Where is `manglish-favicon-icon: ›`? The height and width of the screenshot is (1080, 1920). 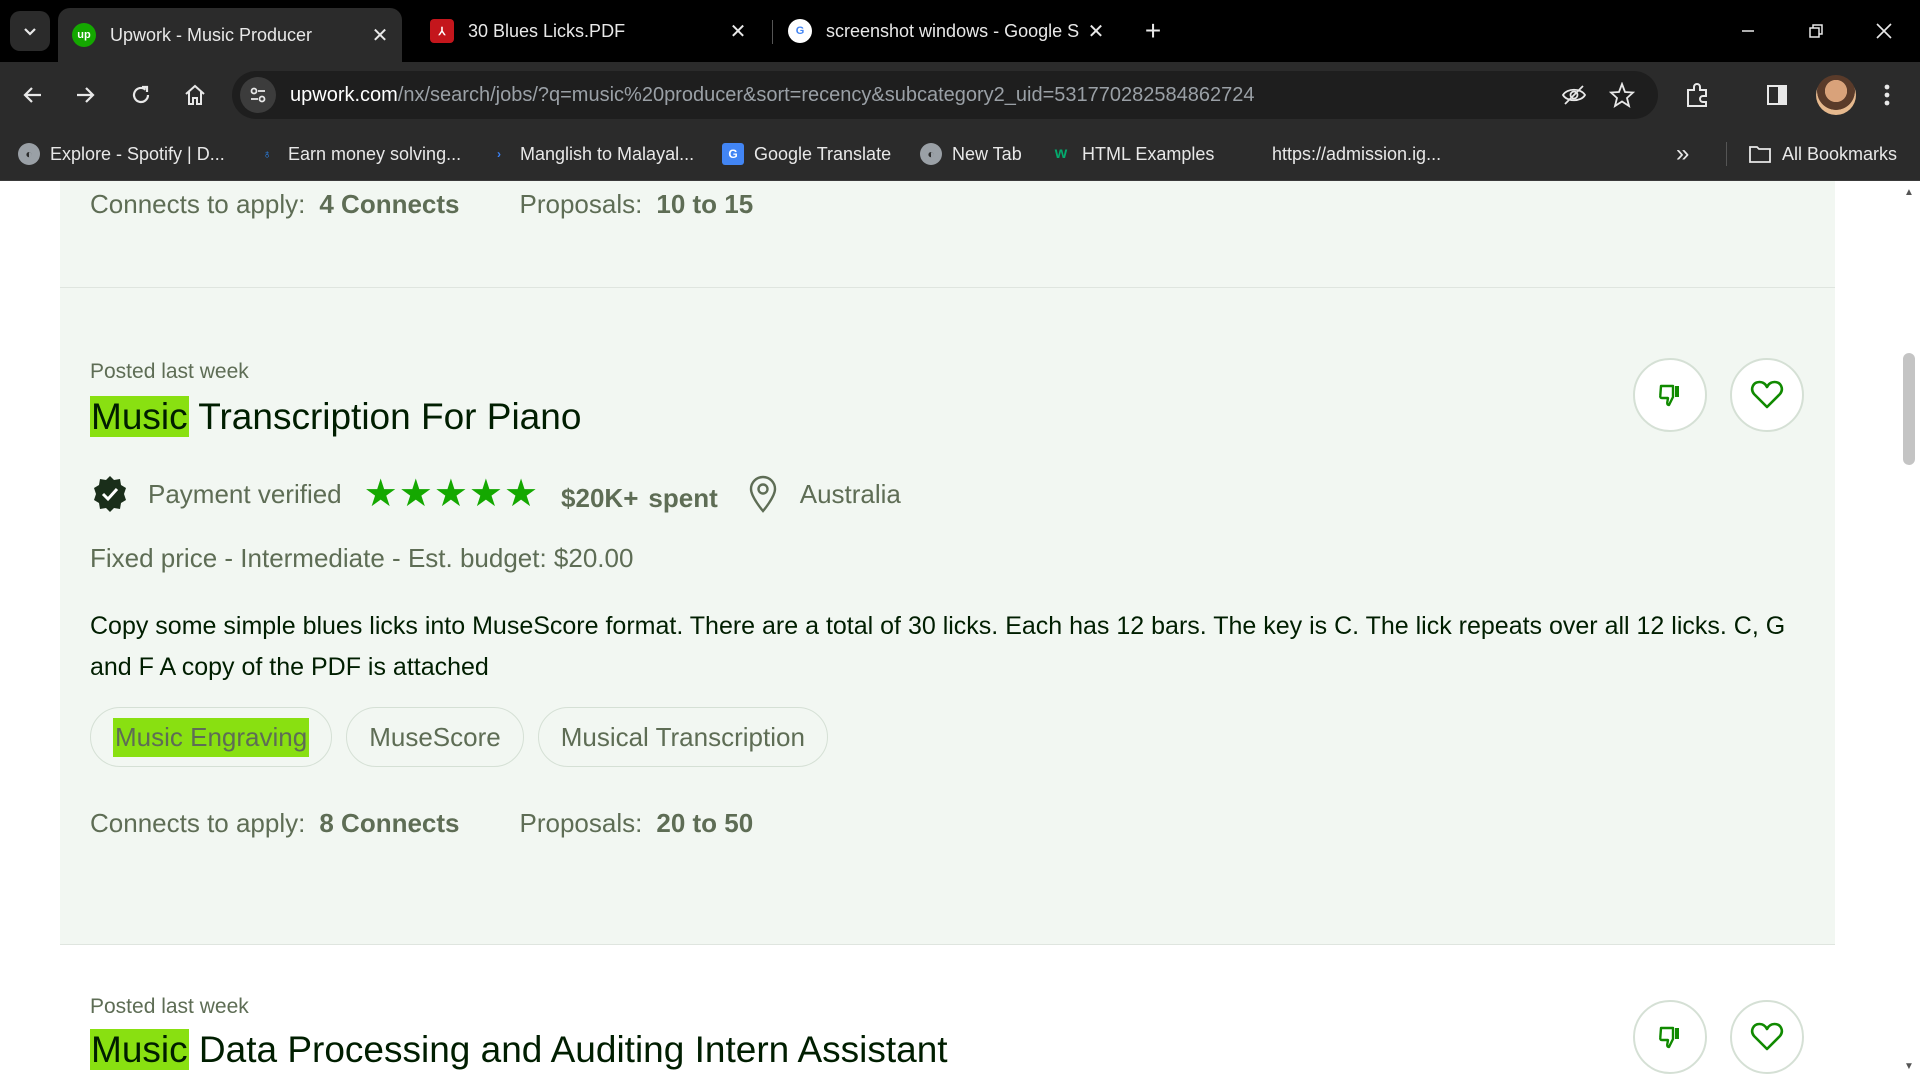
manglish-favicon-icon: › is located at coordinates (499, 154).